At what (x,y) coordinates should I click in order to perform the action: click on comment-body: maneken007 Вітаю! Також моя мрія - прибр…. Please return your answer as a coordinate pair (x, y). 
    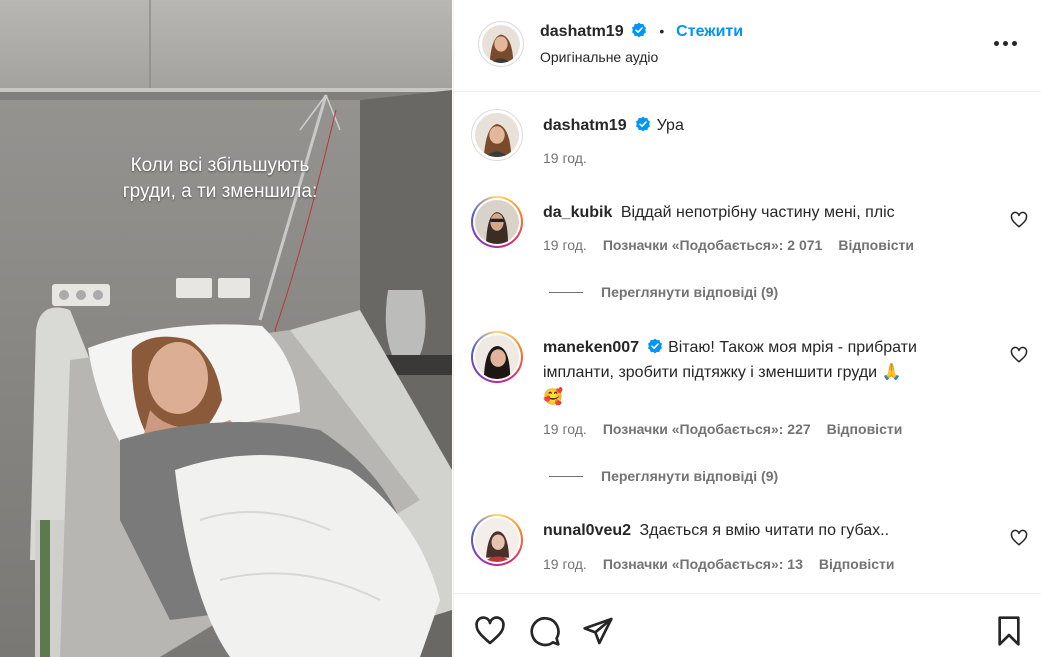
    Looking at the image, I should click on (763, 373).